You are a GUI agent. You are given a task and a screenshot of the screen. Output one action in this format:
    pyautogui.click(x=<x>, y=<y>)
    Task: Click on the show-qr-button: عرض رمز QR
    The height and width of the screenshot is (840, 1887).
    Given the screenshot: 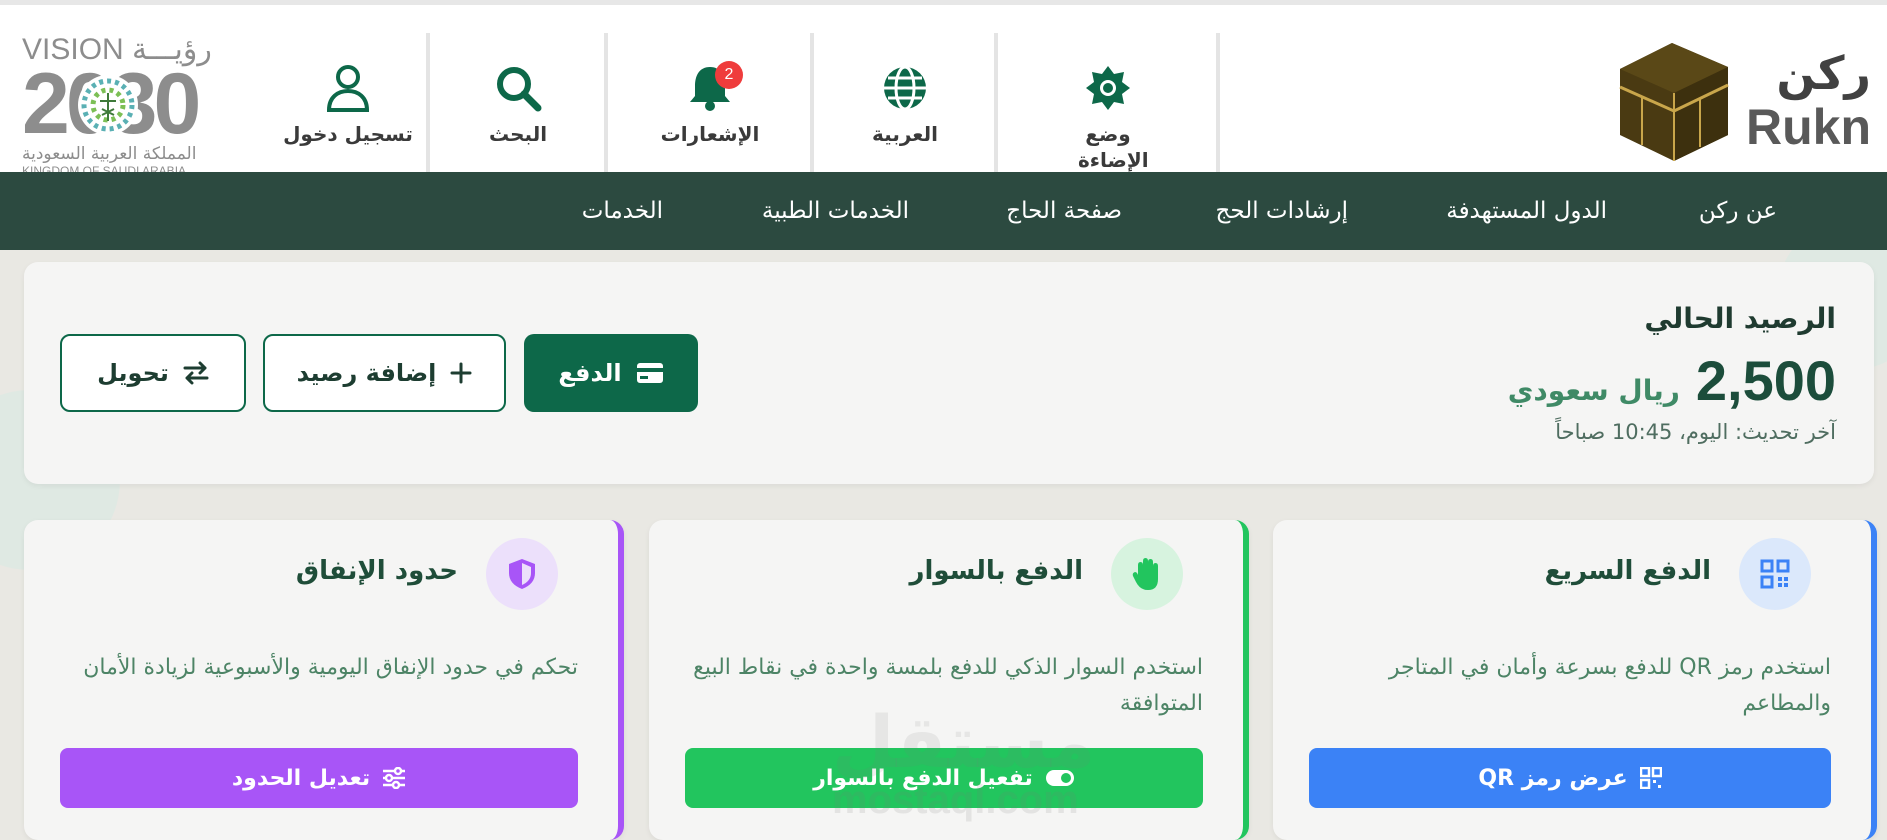 What is the action you would take?
    pyautogui.click(x=1570, y=778)
    